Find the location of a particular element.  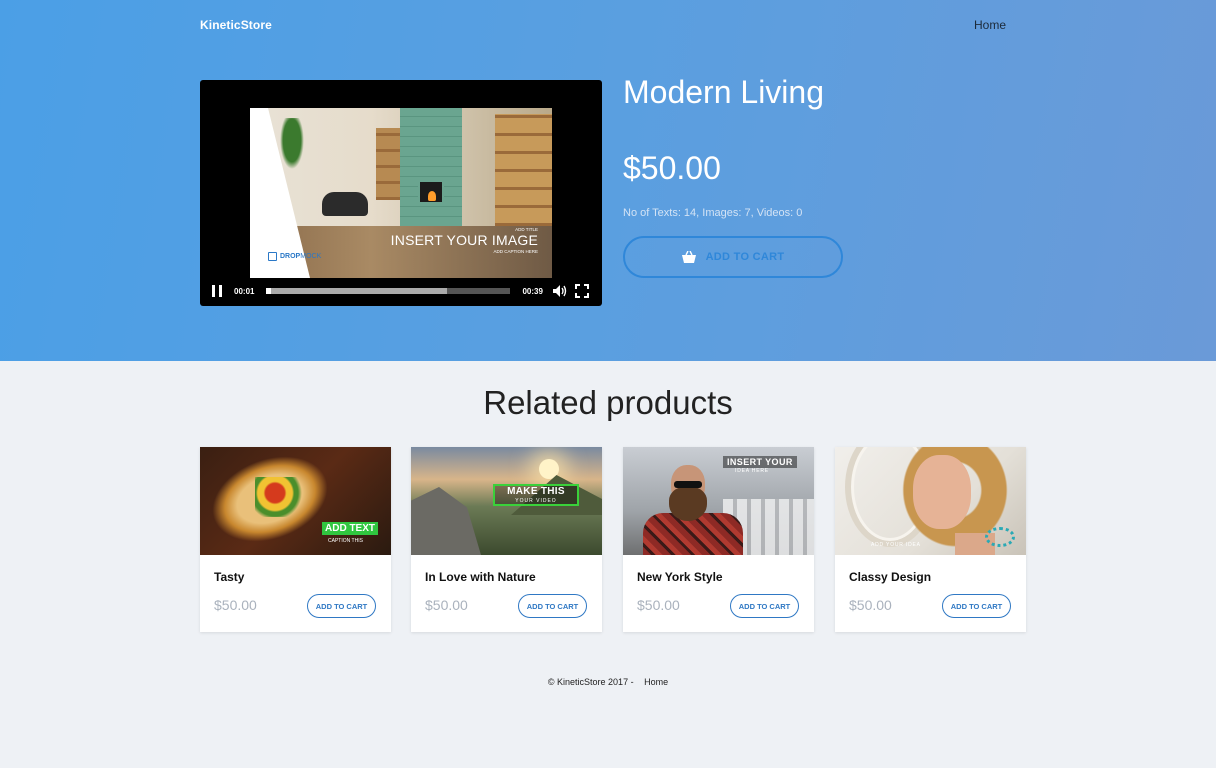

progress-bar is located at coordinates (388, 291).